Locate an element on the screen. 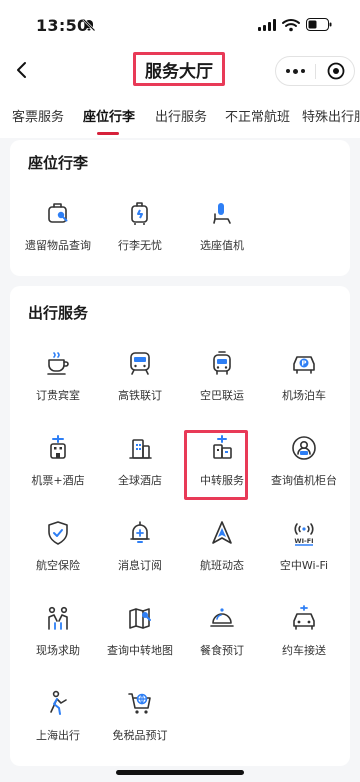 This screenshot has width=360, height=782. service-meal-booking: 餐食预订 is located at coordinates (222, 640).